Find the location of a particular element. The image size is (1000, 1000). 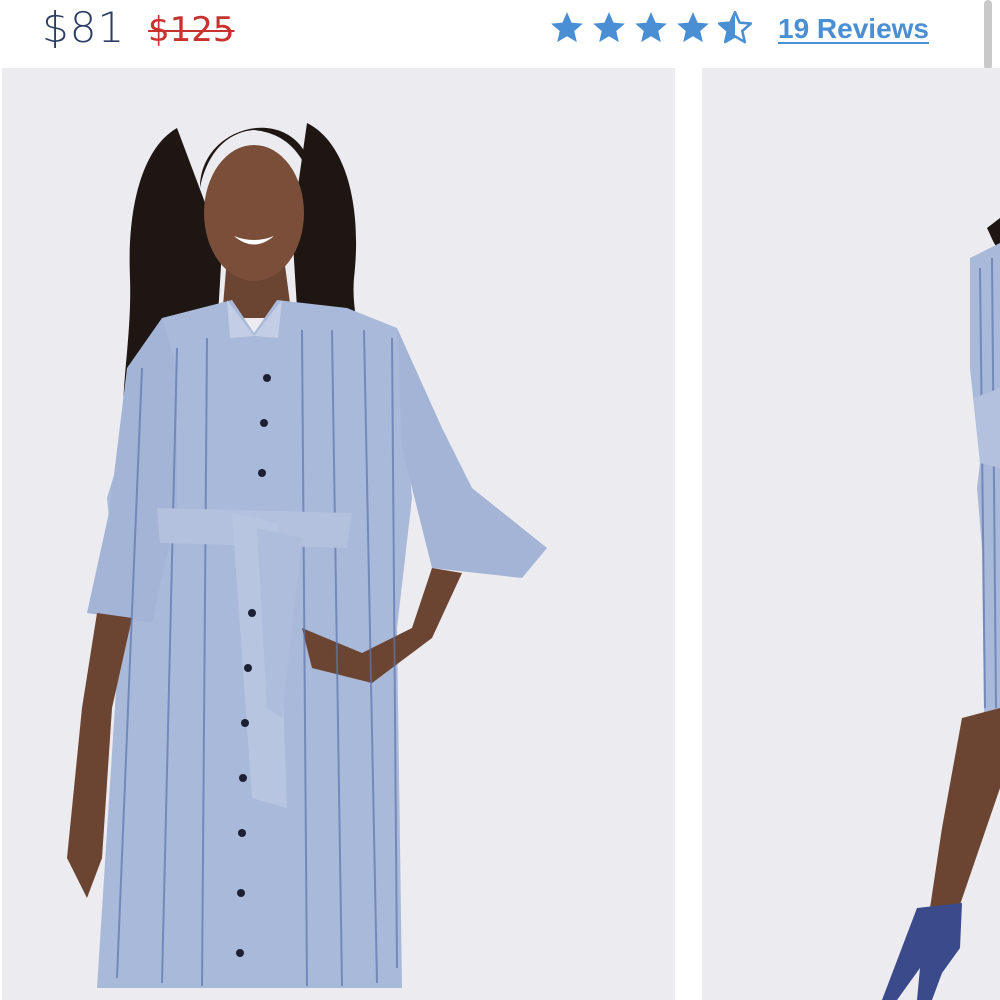

scrollbar is located at coordinates (988, 35).